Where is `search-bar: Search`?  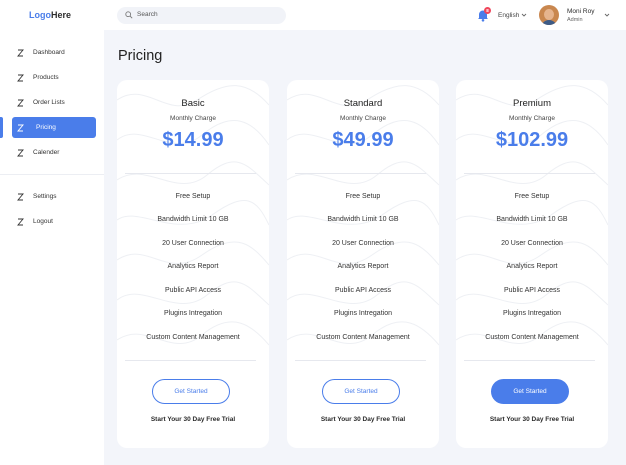 search-bar: Search is located at coordinates (201, 15).